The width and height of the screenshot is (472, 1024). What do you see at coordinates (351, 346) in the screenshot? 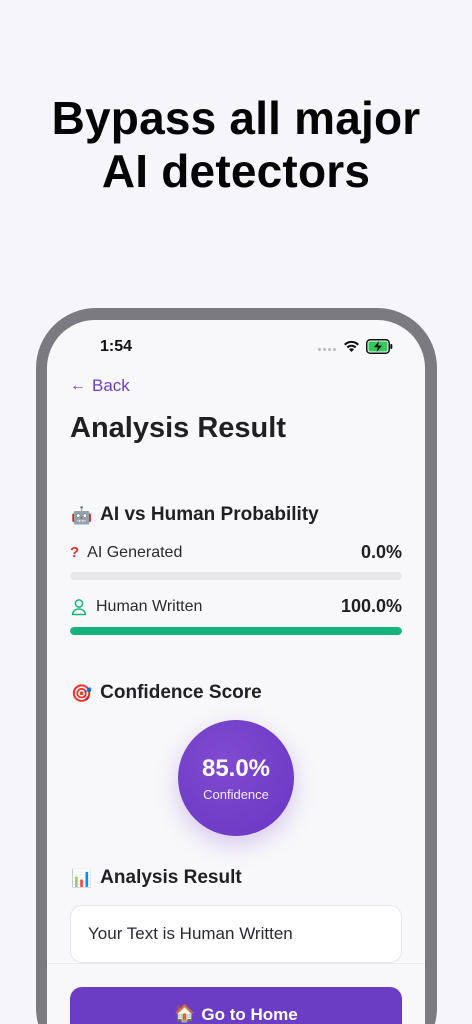
I see `wifi-icon` at bounding box center [351, 346].